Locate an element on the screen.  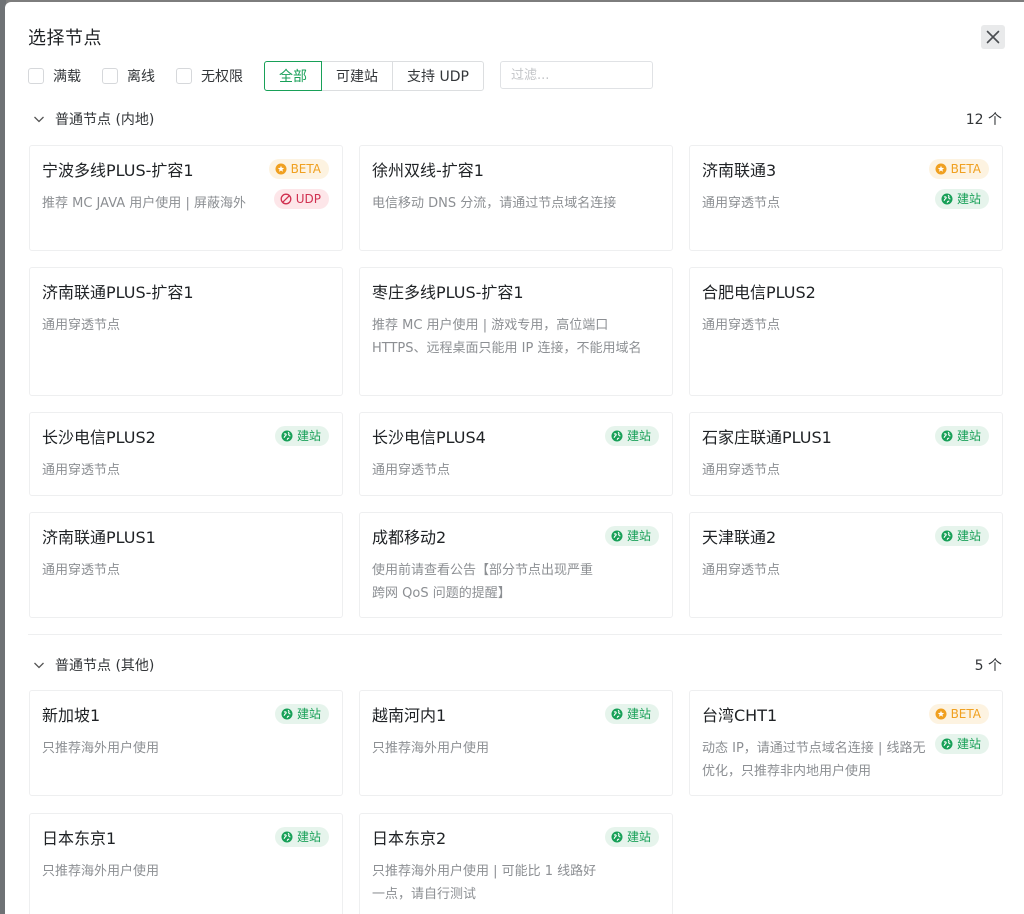
chevron-down-icon is located at coordinates (39, 665).